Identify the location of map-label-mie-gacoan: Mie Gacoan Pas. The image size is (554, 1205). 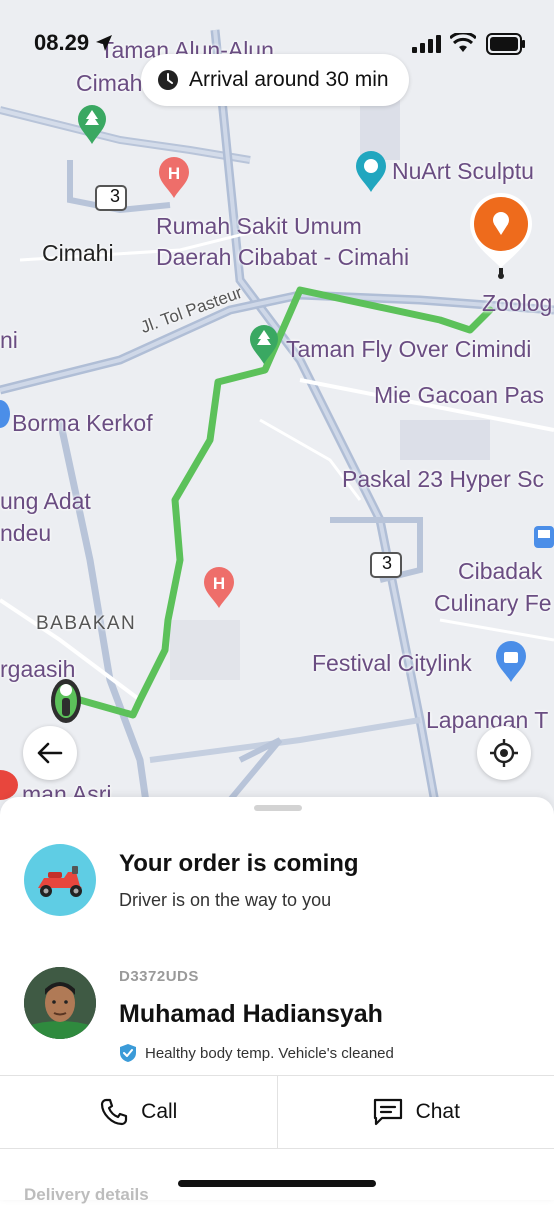
(459, 395).